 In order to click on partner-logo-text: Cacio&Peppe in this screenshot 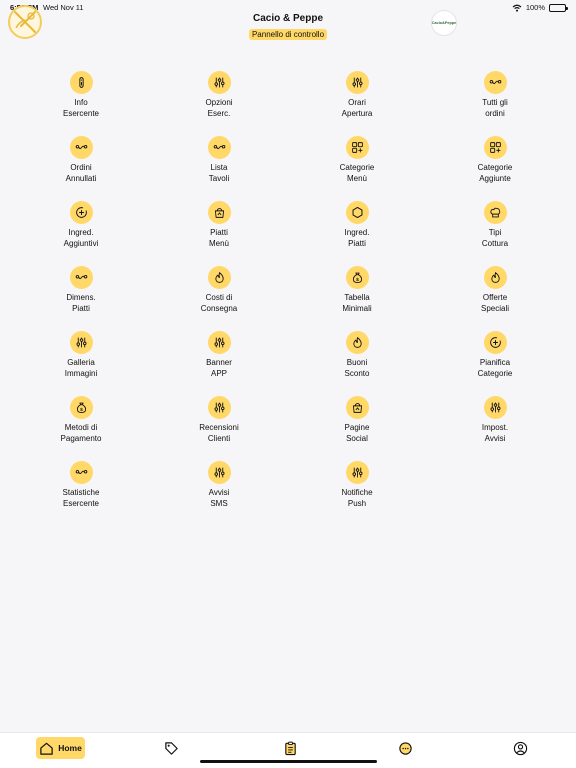, I will do `click(444, 23)`.